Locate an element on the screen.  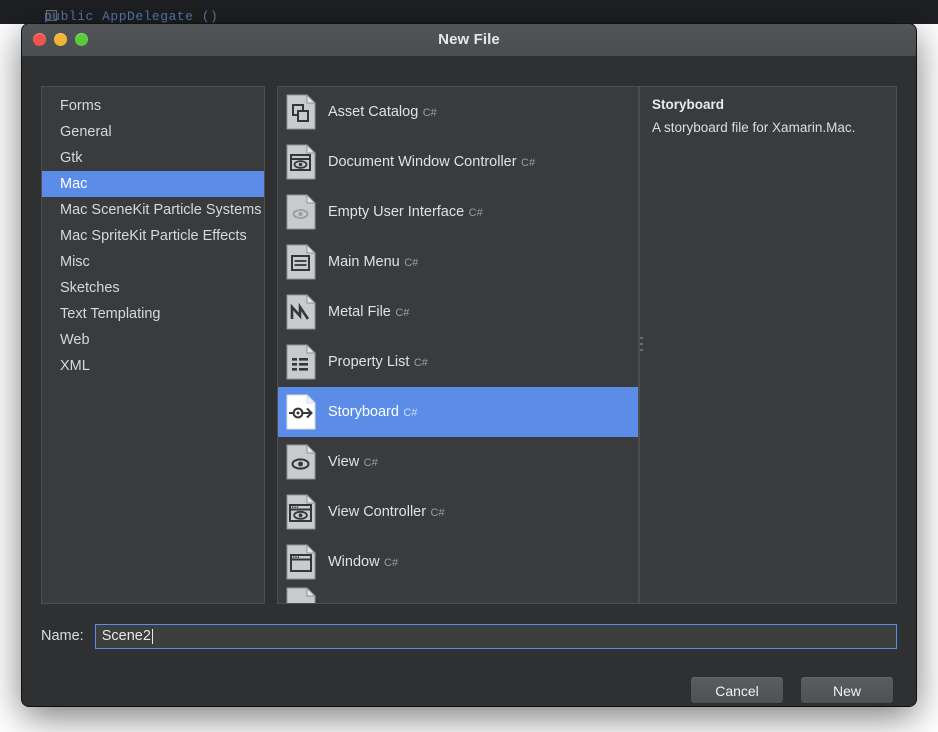
template-item-asset-catalog: Asset Catalog C# is located at coordinates (458, 112).